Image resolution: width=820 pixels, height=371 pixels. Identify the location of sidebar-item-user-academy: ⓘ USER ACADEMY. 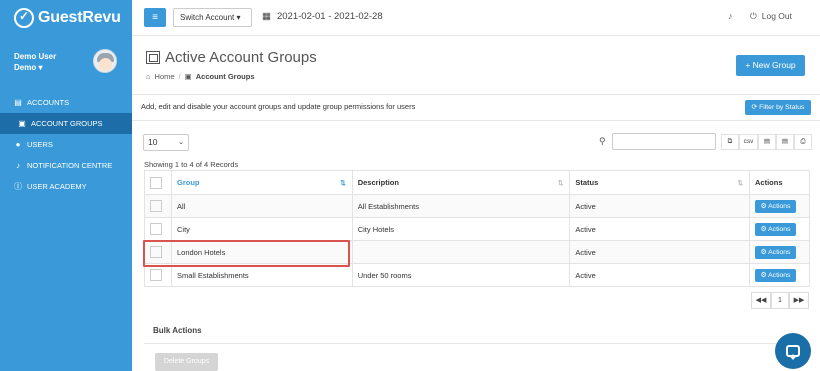
(66, 186).